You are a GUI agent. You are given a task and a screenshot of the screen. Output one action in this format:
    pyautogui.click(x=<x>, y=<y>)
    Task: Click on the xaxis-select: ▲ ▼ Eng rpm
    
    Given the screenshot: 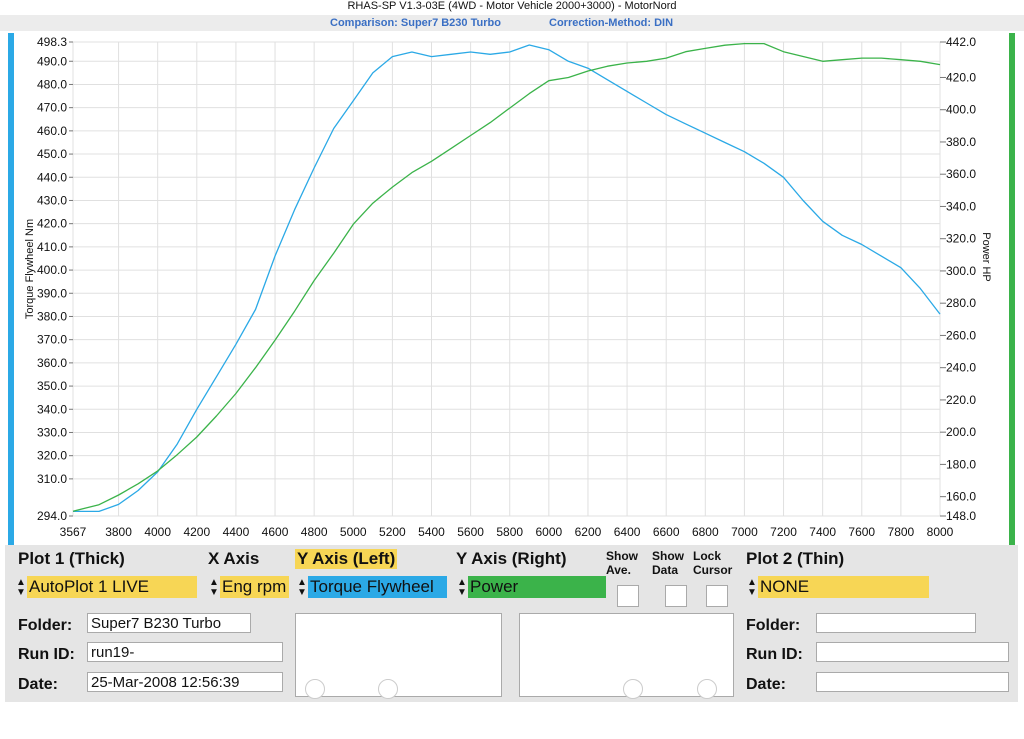 What is the action you would take?
    pyautogui.click(x=249, y=587)
    